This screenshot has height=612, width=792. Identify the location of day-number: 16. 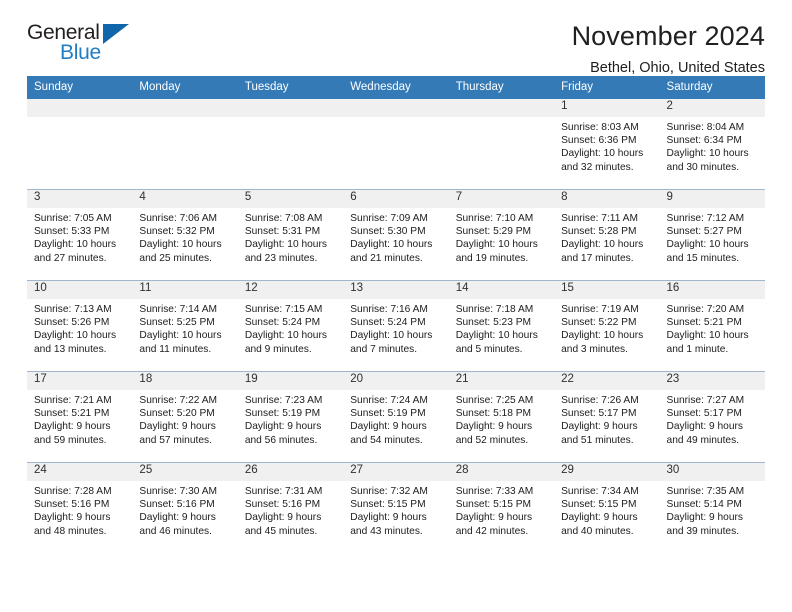
(712, 290).